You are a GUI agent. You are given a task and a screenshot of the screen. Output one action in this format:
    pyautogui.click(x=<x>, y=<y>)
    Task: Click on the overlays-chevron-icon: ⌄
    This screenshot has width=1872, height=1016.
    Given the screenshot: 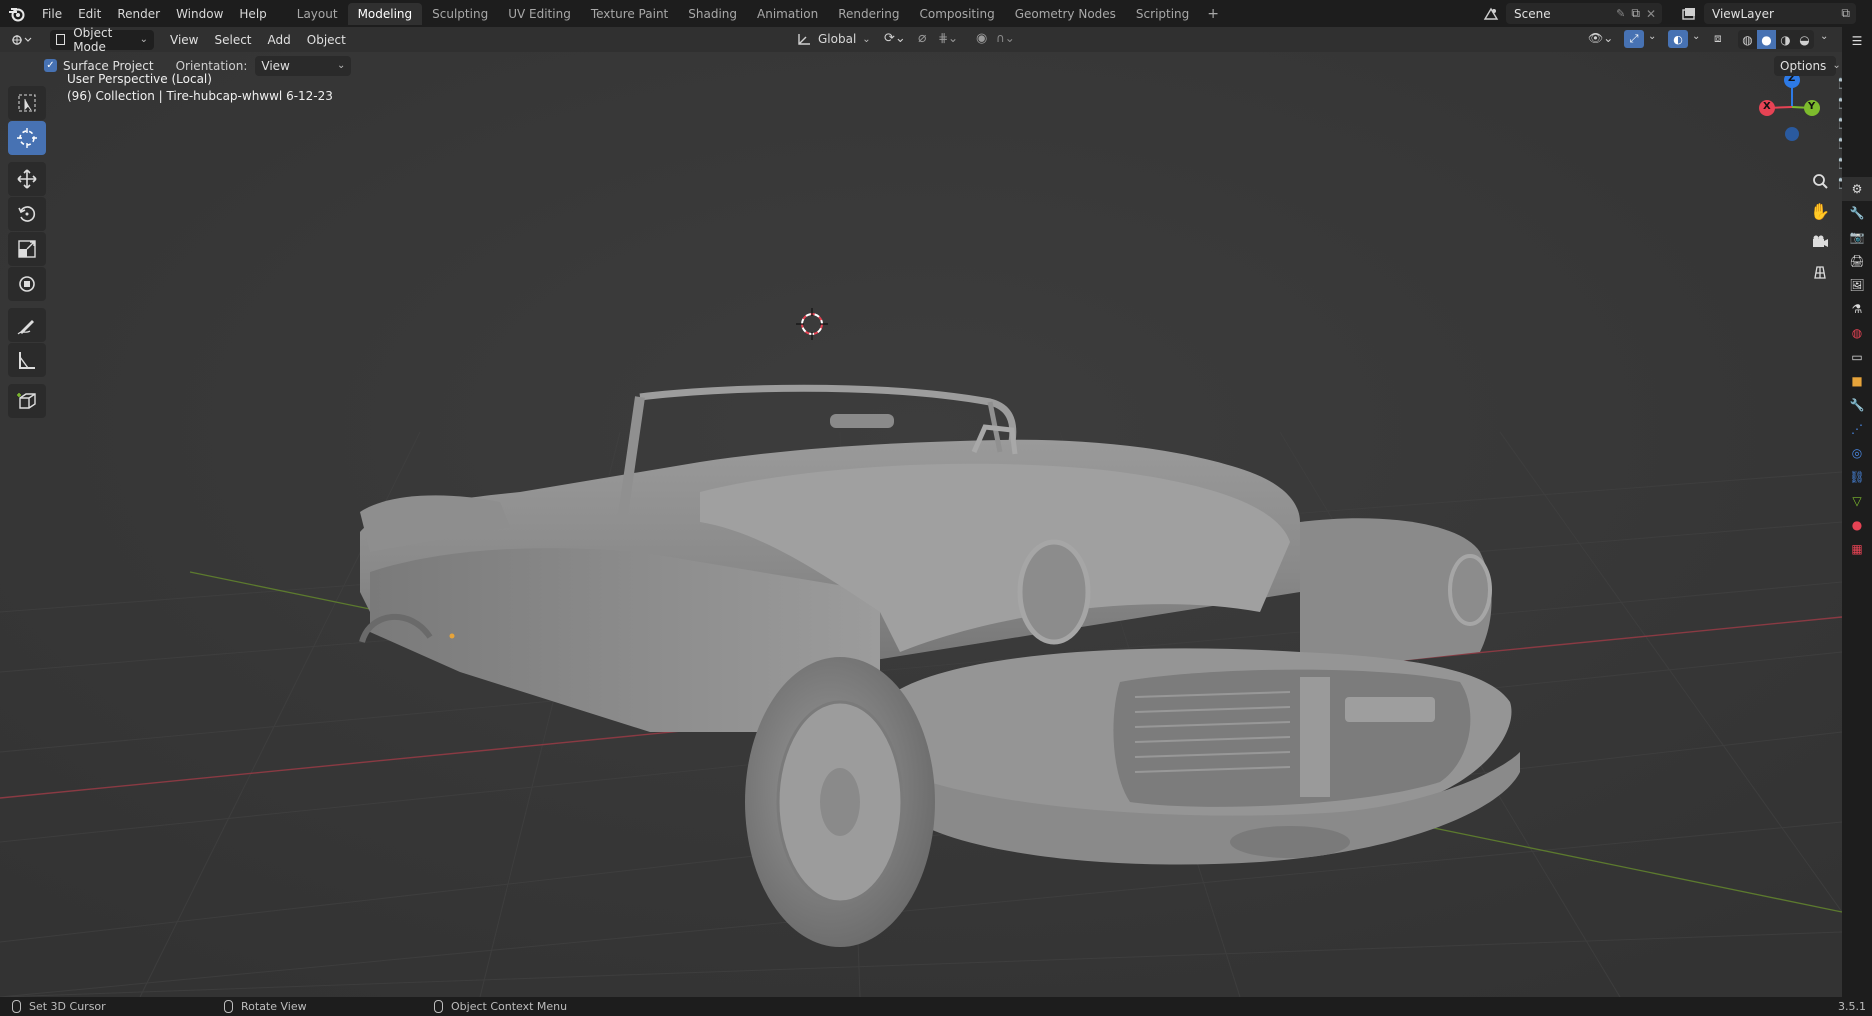 What is the action you would take?
    pyautogui.click(x=1696, y=36)
    